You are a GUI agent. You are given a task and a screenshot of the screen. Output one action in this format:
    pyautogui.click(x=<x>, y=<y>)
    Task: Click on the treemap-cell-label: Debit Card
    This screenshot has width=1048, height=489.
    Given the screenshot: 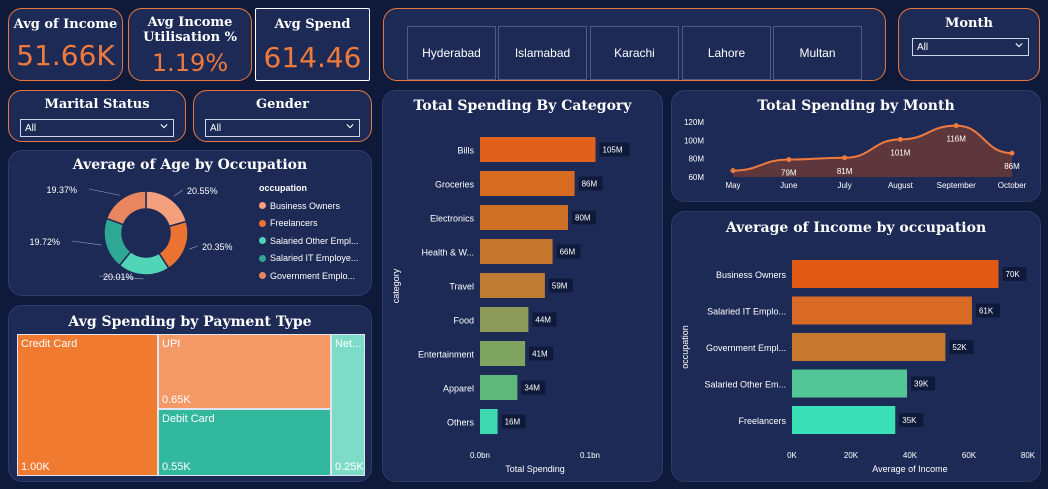 What is the action you would take?
    pyautogui.click(x=188, y=419)
    